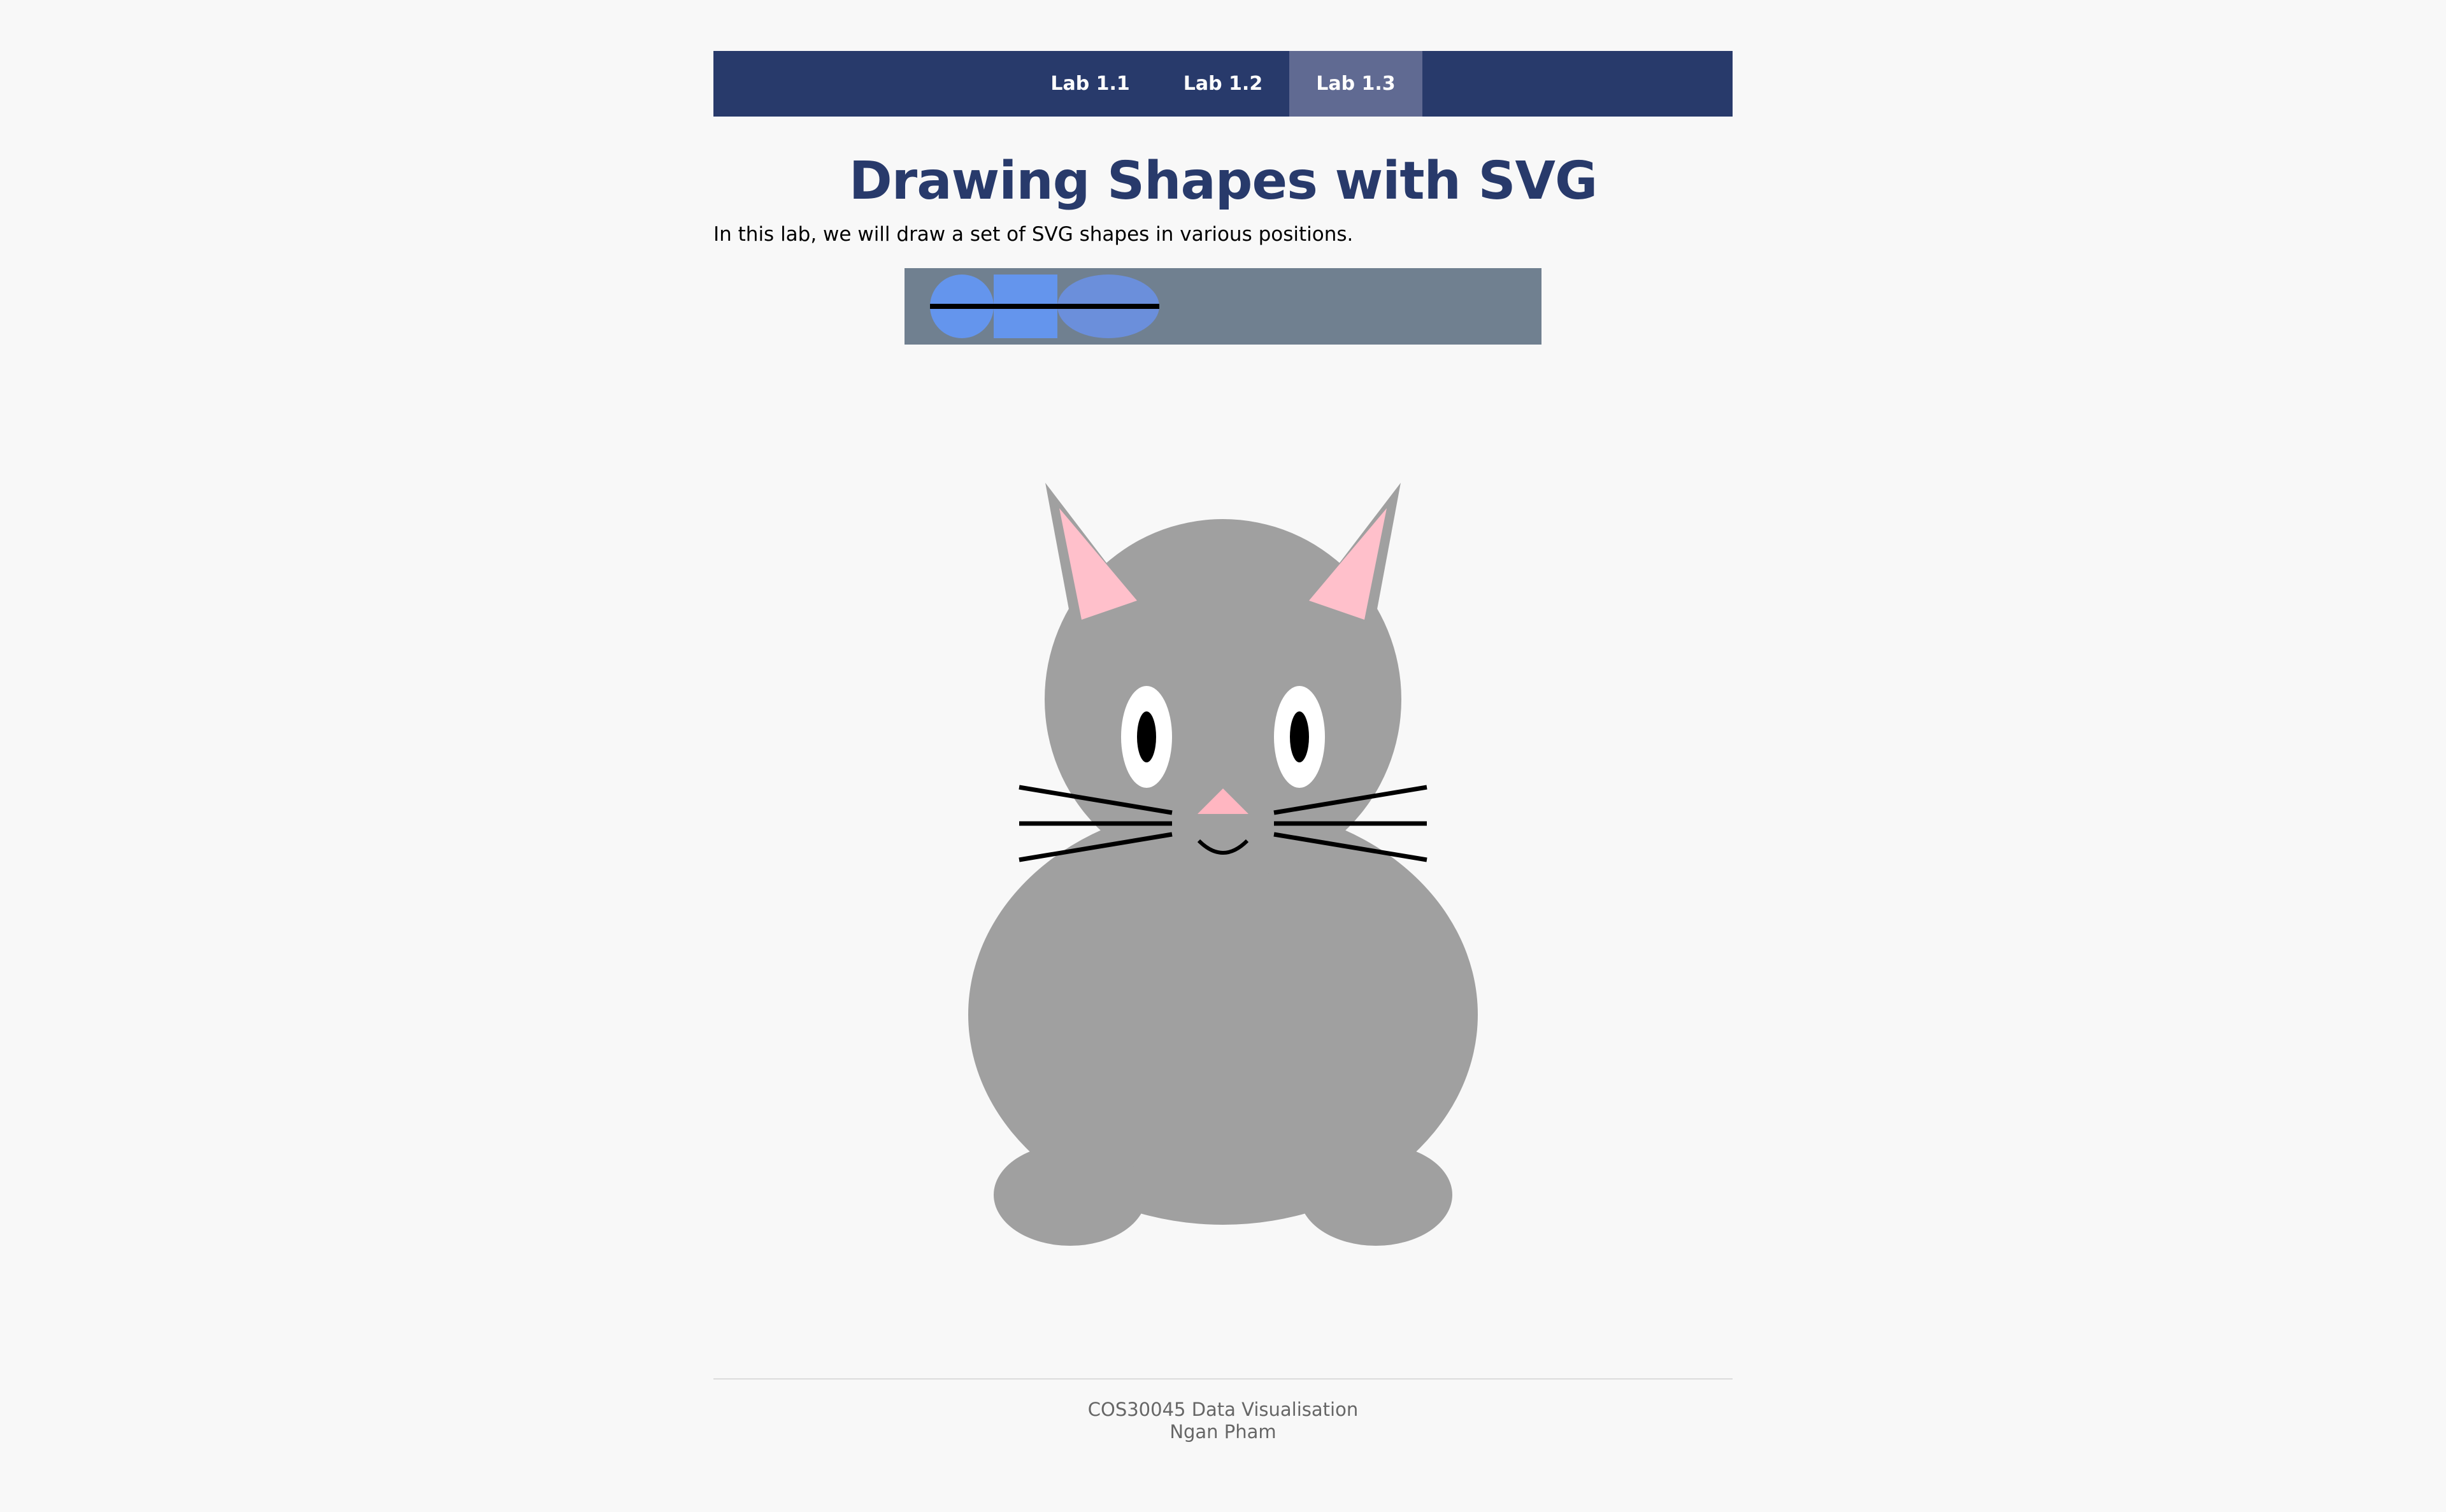 Image resolution: width=2446 pixels, height=1512 pixels. What do you see at coordinates (1146, 736) in the screenshot?
I see `cat-pupil-left` at bounding box center [1146, 736].